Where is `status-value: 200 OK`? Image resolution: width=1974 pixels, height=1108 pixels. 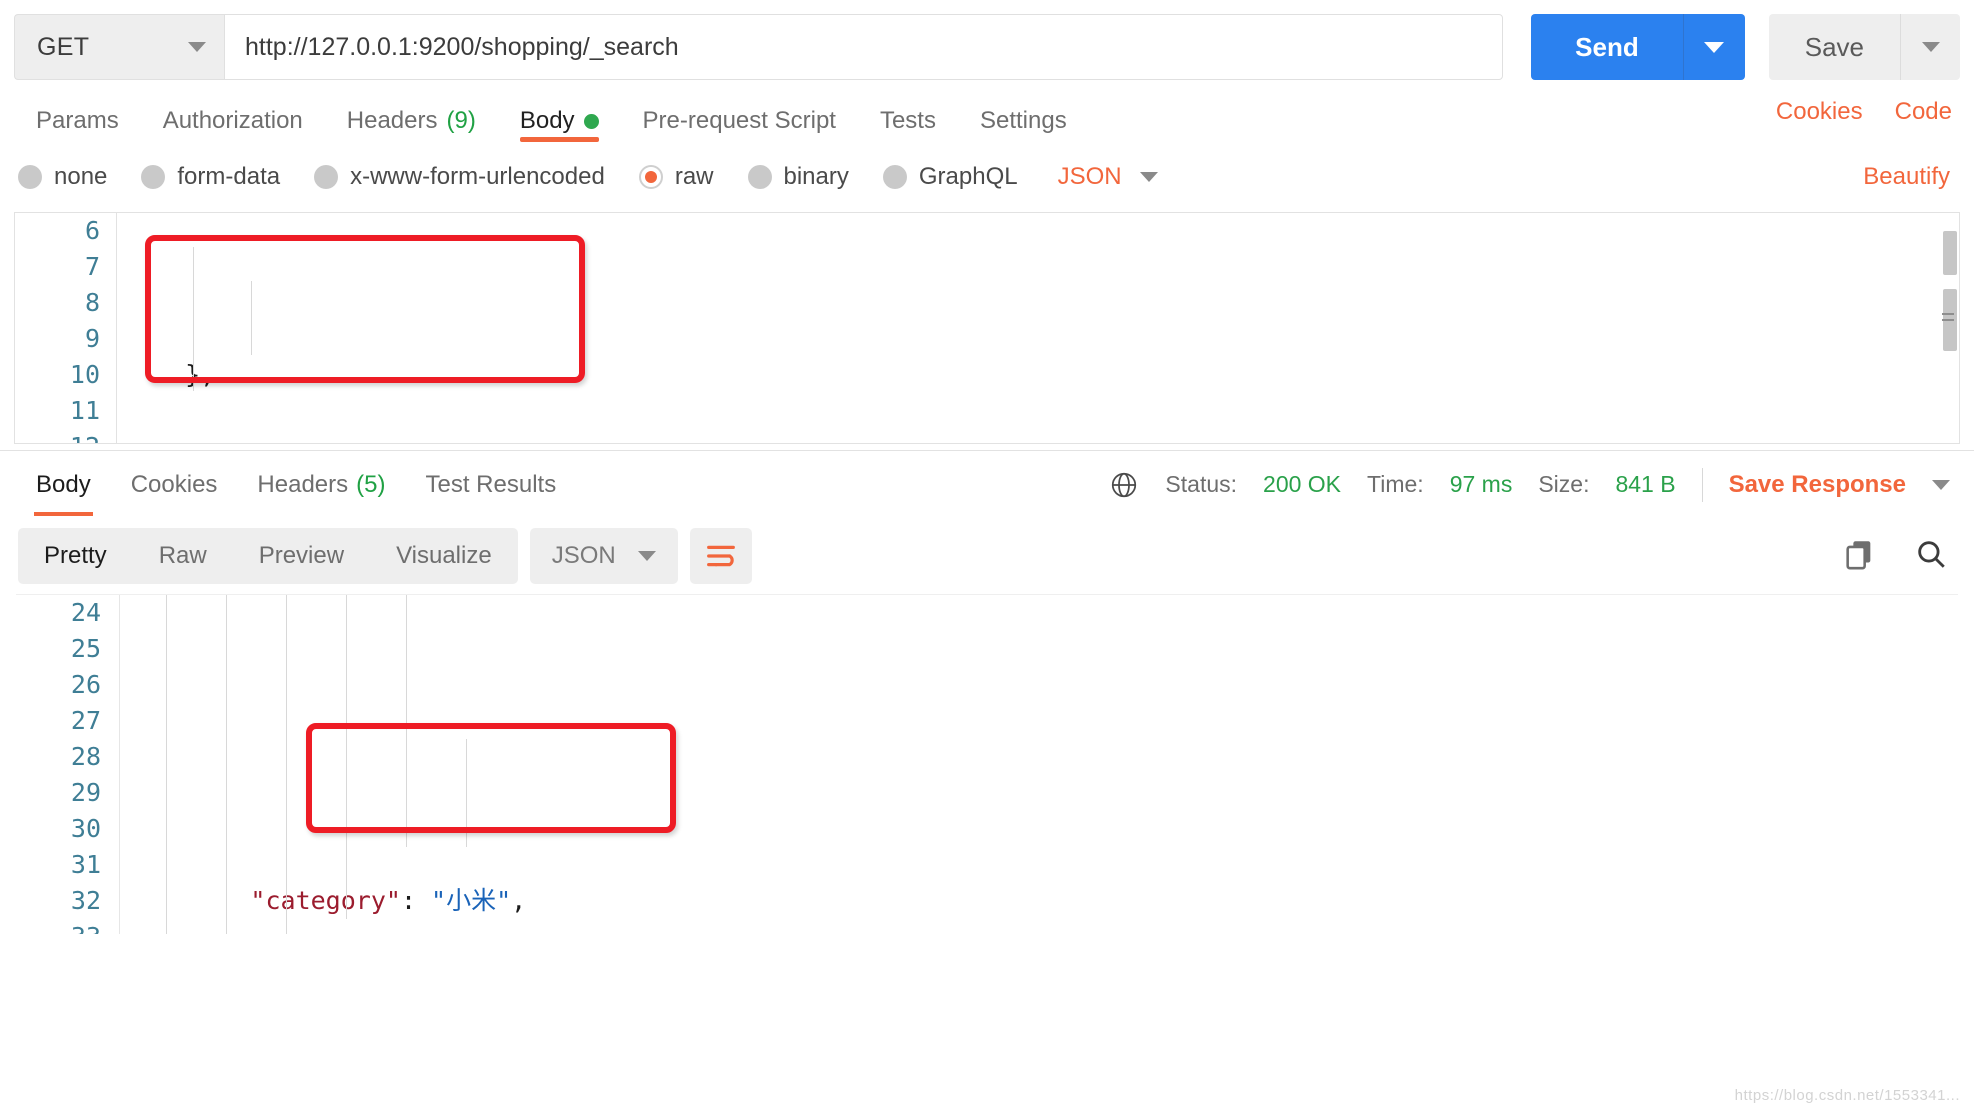
status-value: 200 OK is located at coordinates (1302, 484).